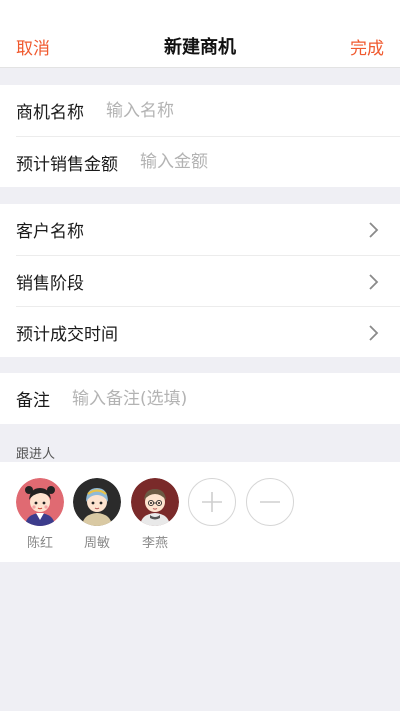  What do you see at coordinates (50, 113) in the screenshot?
I see `opportunity-name-label: 商机名称` at bounding box center [50, 113].